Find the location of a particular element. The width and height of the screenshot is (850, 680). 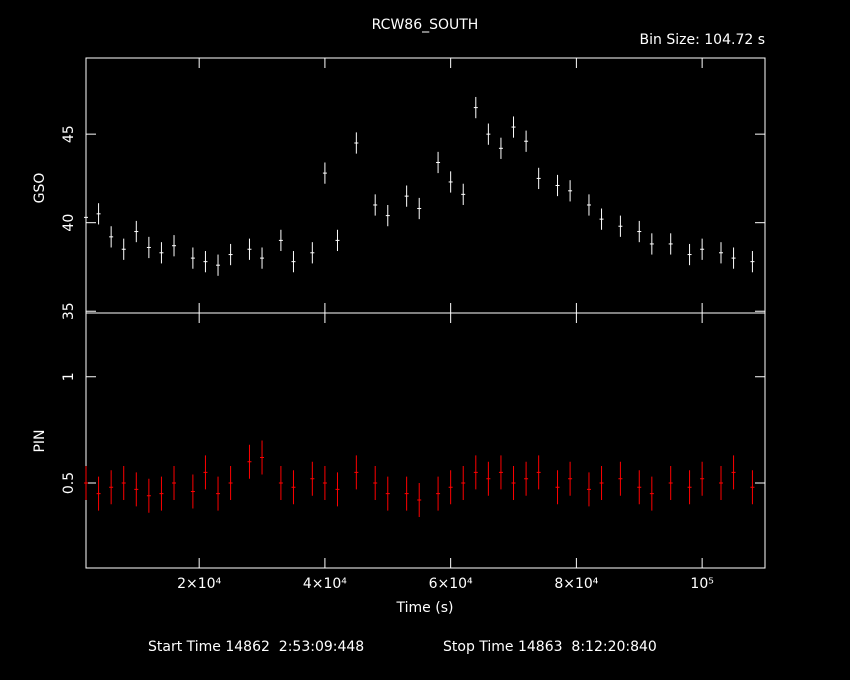

bin-size-label: Bin Size: 104.72 s is located at coordinates (702, 40).